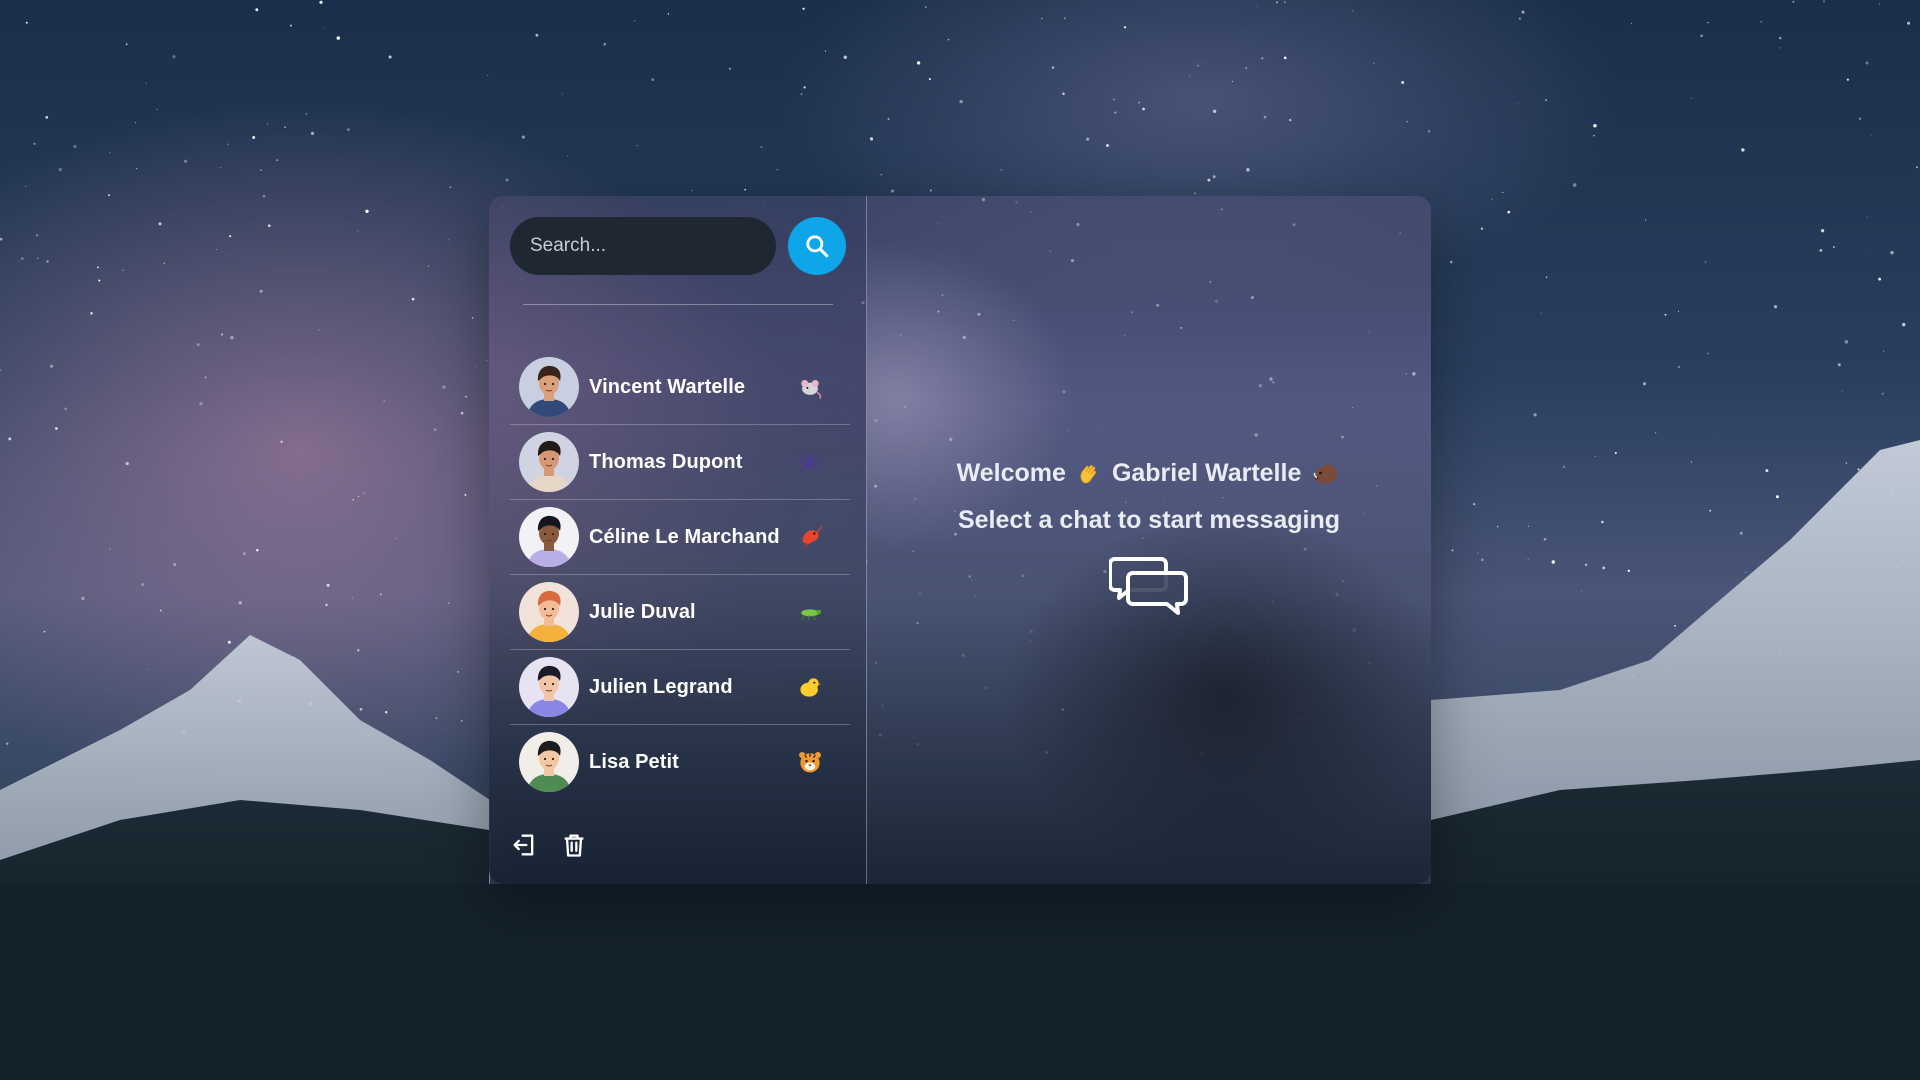 The height and width of the screenshot is (1080, 1920). I want to click on search-icon, so click(817, 246).